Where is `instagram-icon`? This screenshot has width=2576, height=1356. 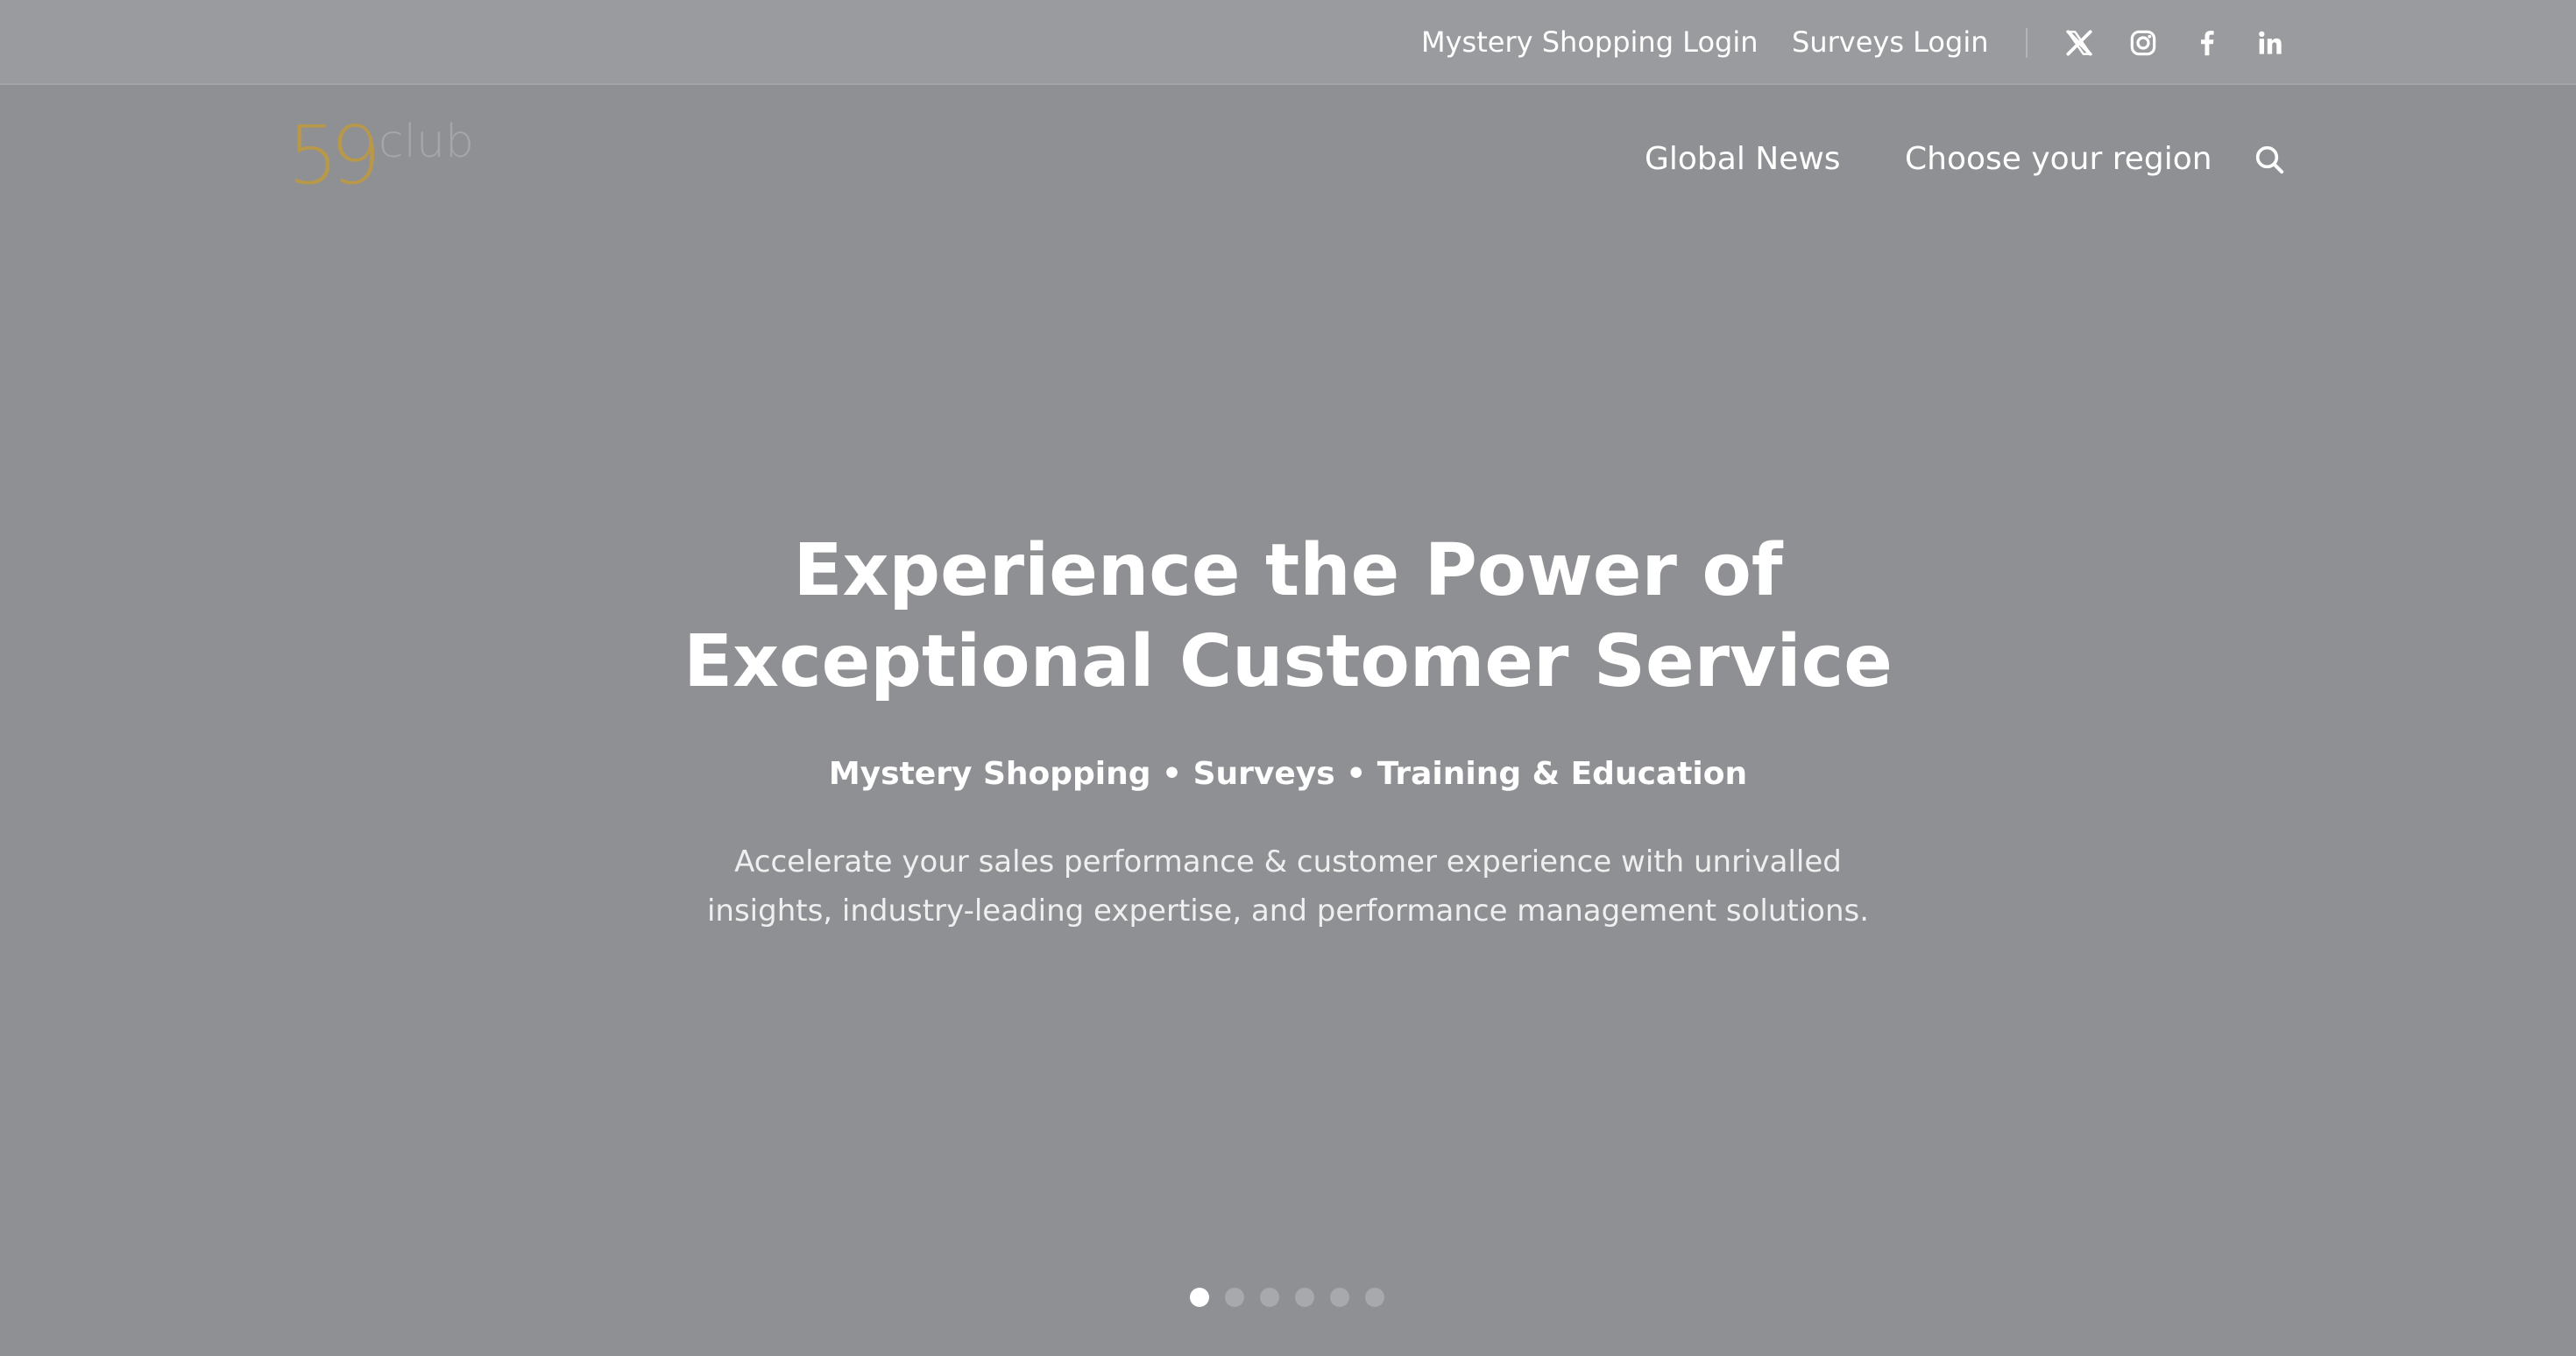
instagram-icon is located at coordinates (2143, 43).